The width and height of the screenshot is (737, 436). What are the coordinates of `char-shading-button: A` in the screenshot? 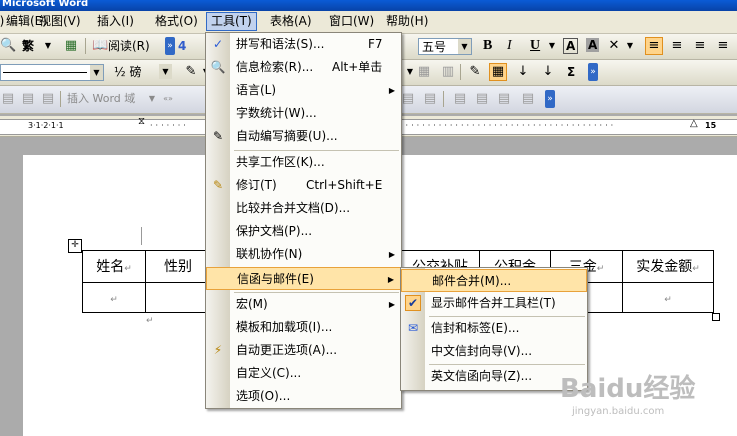 It's located at (593, 45).